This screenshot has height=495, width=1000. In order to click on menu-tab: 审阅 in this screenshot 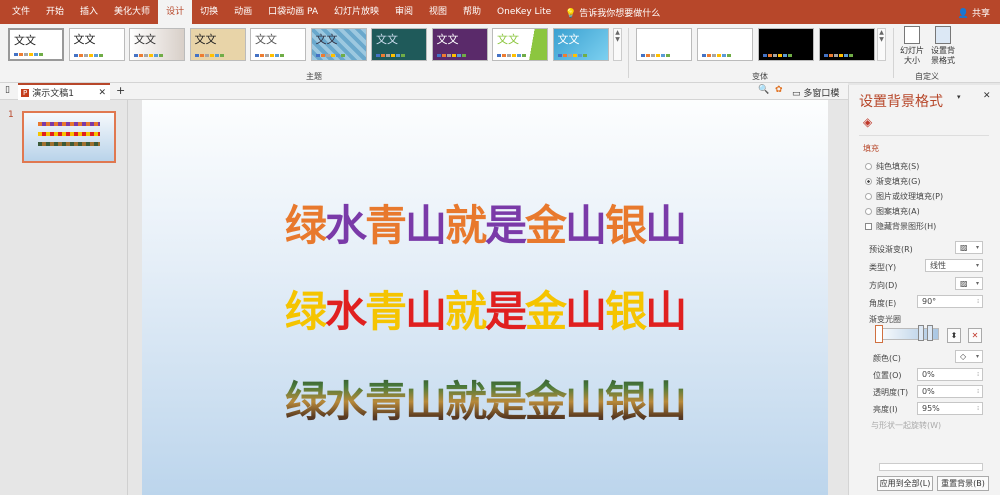, I will do `click(404, 12)`.